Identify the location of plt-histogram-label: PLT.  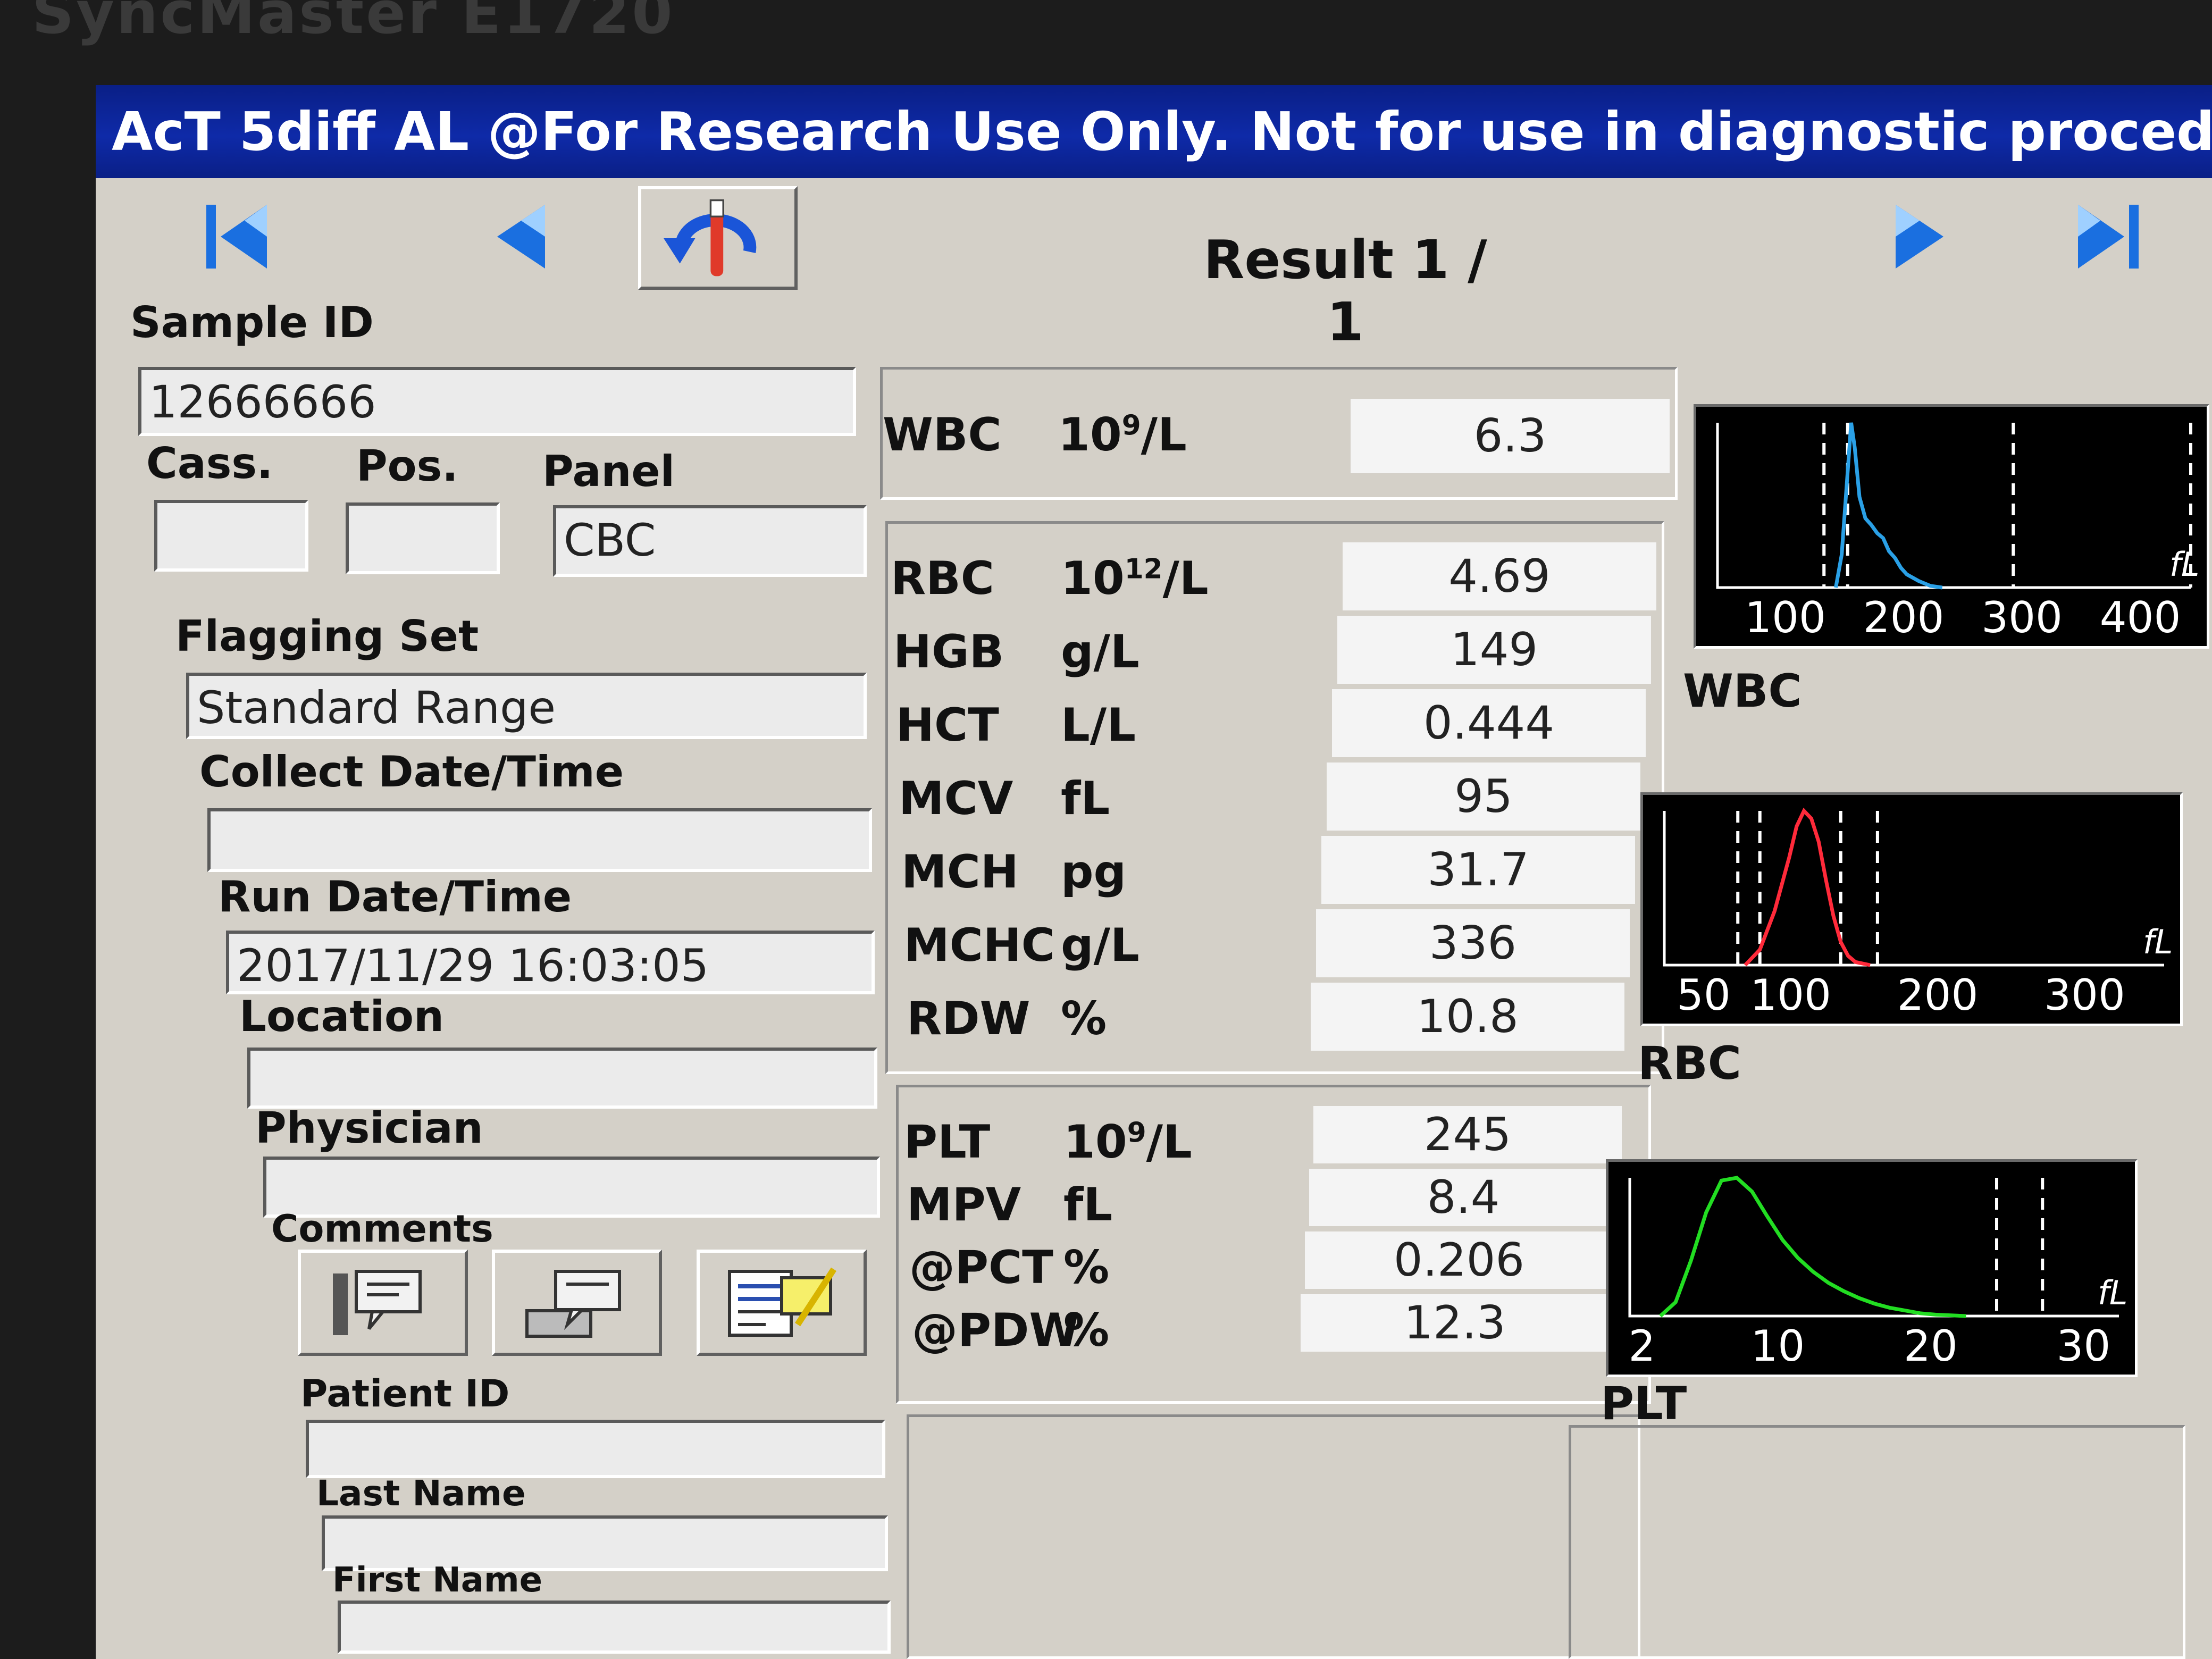
(1644, 1403).